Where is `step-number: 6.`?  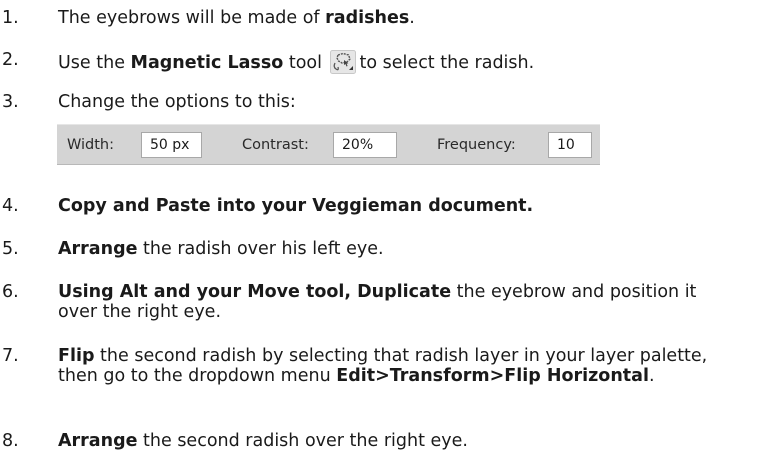 step-number: 6. is located at coordinates (10, 292).